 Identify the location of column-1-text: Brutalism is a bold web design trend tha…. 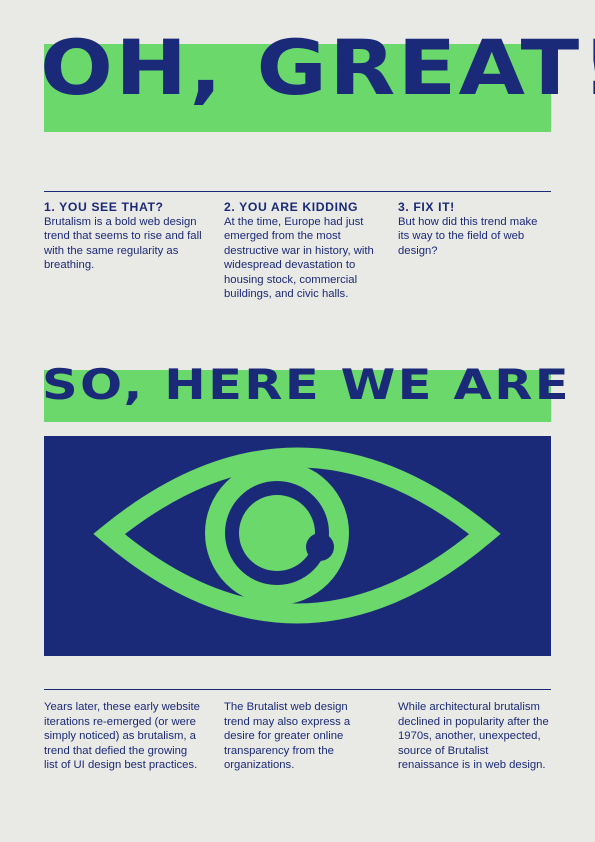
(123, 243).